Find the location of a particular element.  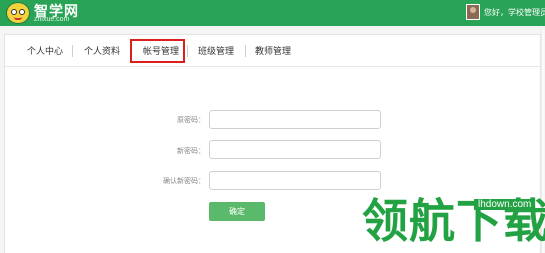

tab-bar: 个人中心 个人资料 帐号管理 班级管理 教师管理 is located at coordinates (272, 51).